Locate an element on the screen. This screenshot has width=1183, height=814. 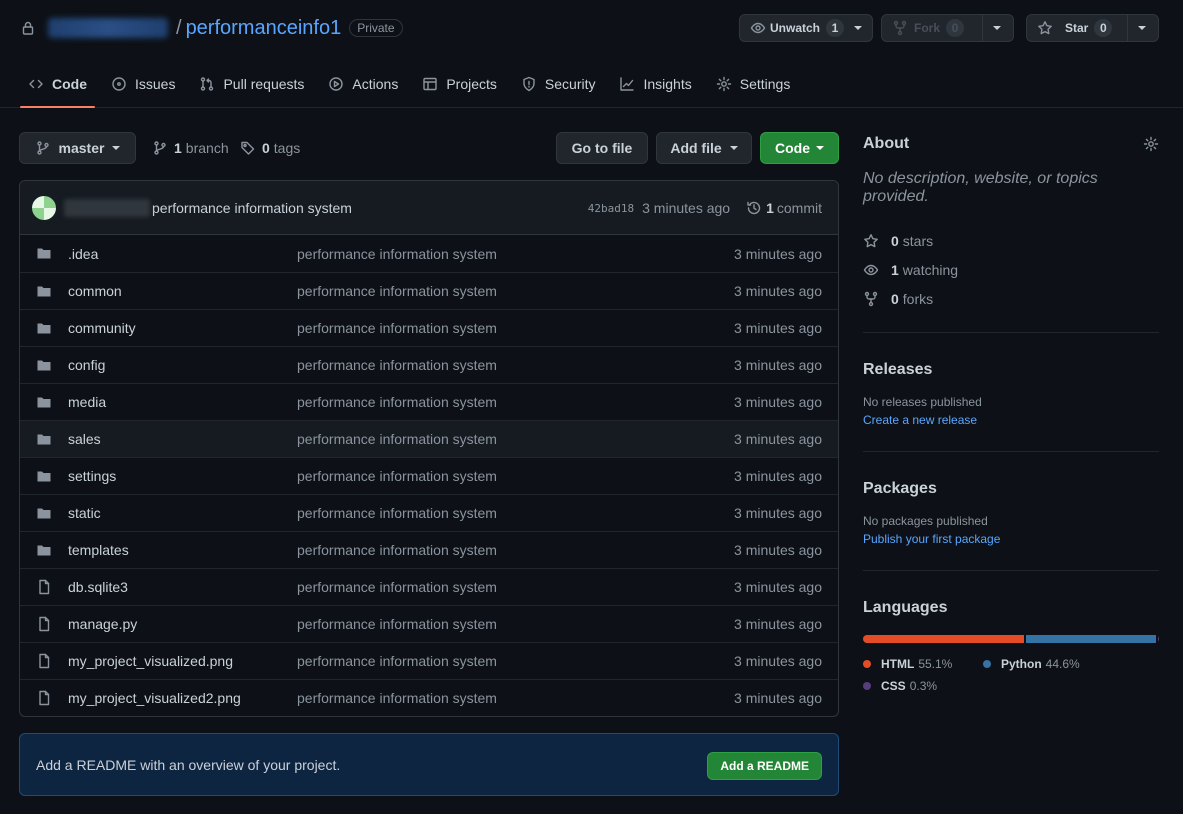
play-icon is located at coordinates (336, 84).